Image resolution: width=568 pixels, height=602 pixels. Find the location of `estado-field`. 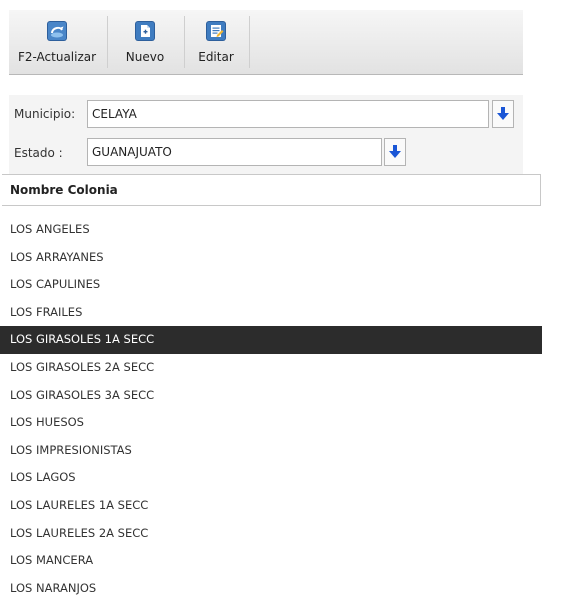

estado-field is located at coordinates (234, 152).